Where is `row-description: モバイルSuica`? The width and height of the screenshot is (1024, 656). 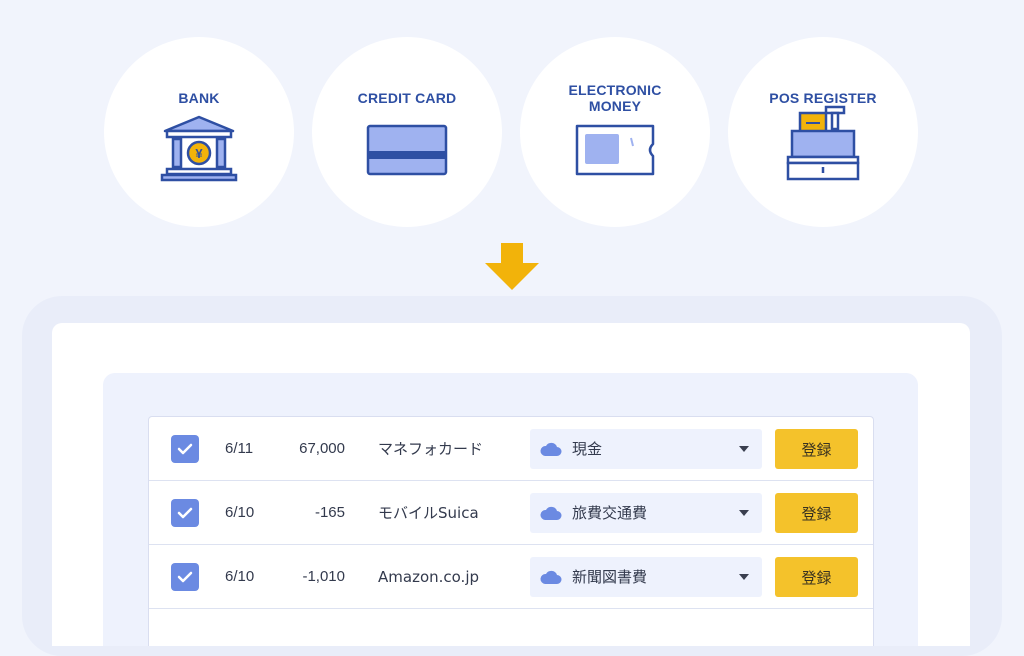
row-description: モバイルSuica is located at coordinates (428, 513).